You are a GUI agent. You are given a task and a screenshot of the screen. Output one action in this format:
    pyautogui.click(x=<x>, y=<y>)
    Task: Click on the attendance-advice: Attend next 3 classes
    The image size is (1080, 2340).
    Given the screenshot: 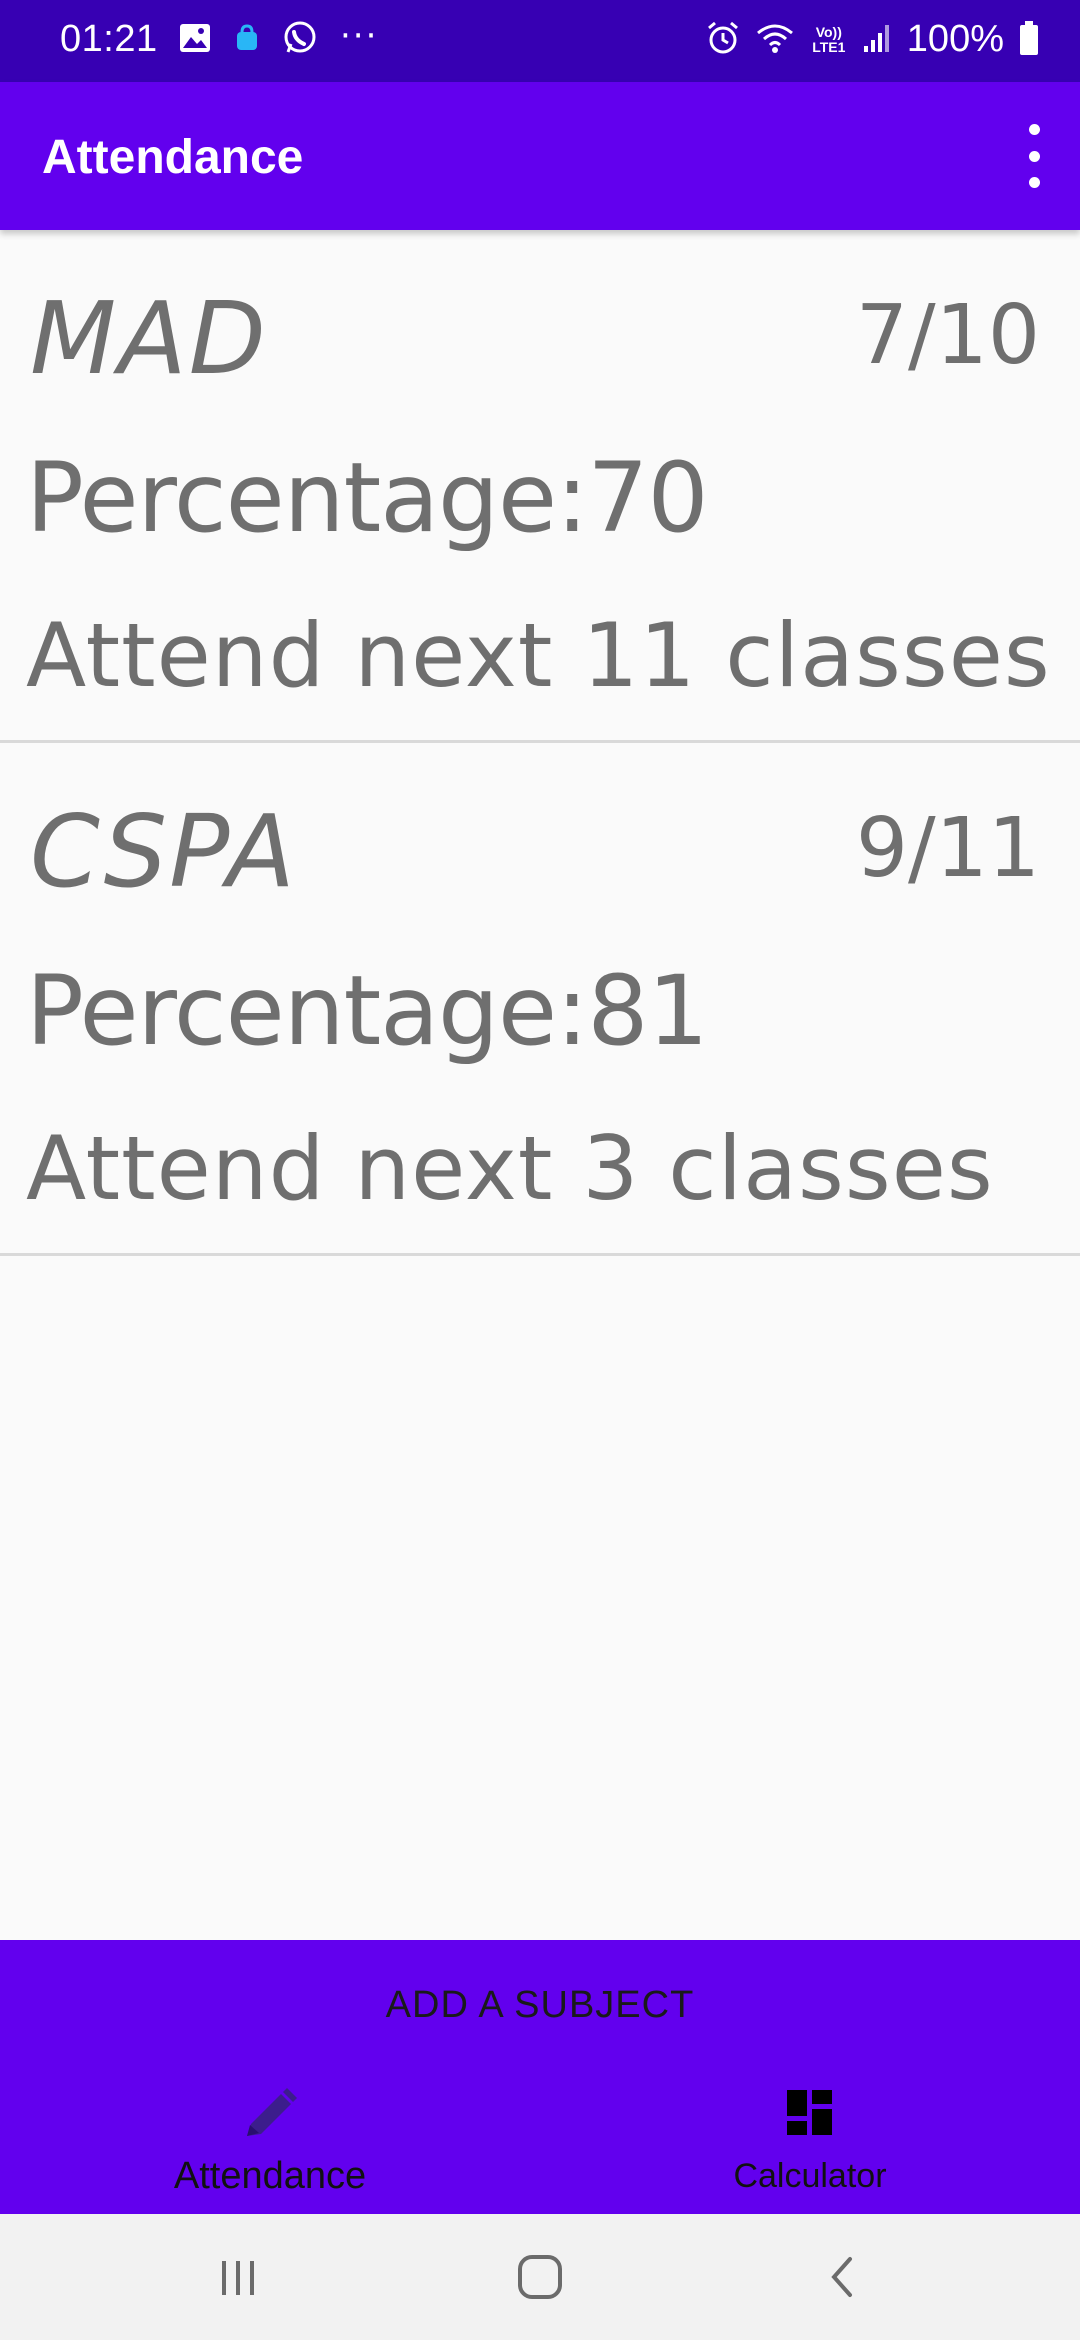 What is the action you would take?
    pyautogui.click(x=510, y=1168)
    